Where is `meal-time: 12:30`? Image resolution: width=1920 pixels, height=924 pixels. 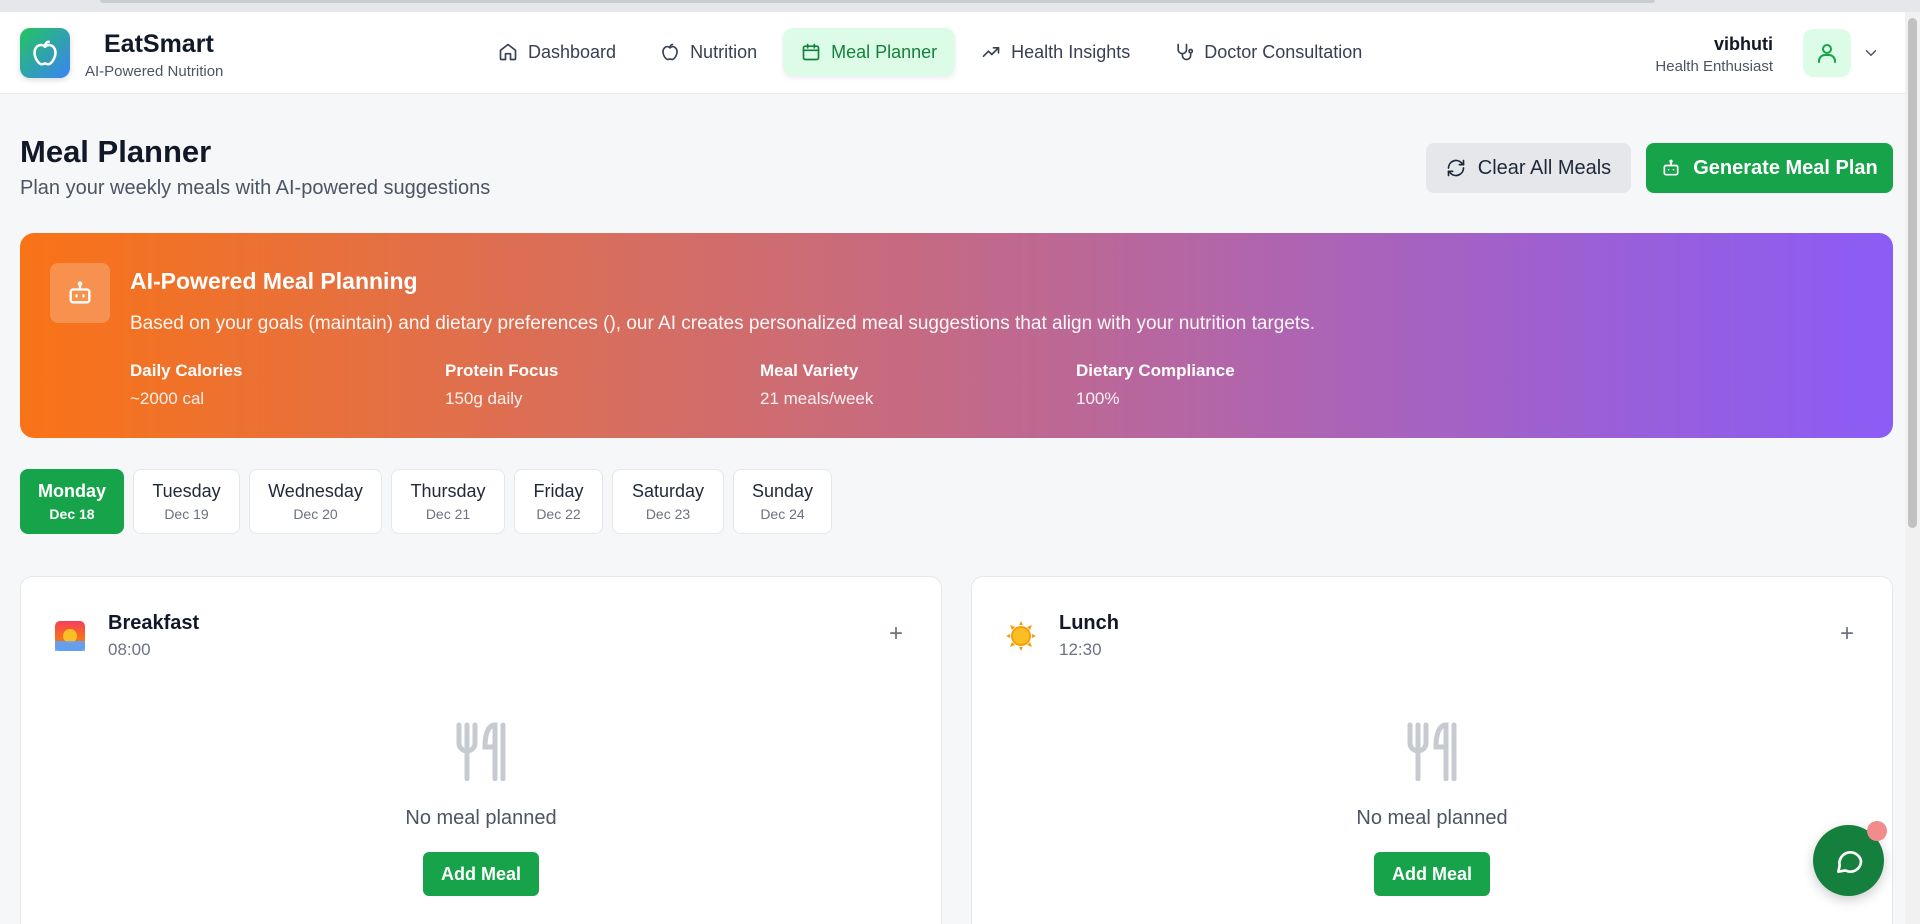
meal-time: 12:30 is located at coordinates (1080, 649).